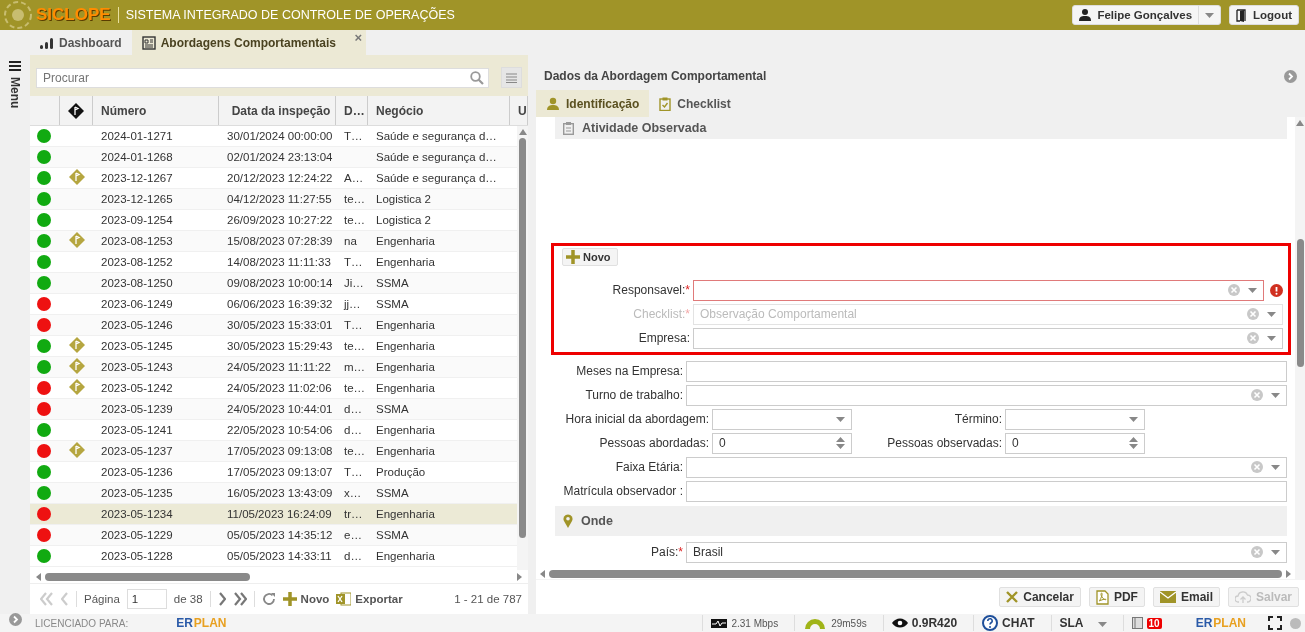  Describe the element at coordinates (1116, 597) in the screenshot. I see `pdf-button: PDF` at that location.